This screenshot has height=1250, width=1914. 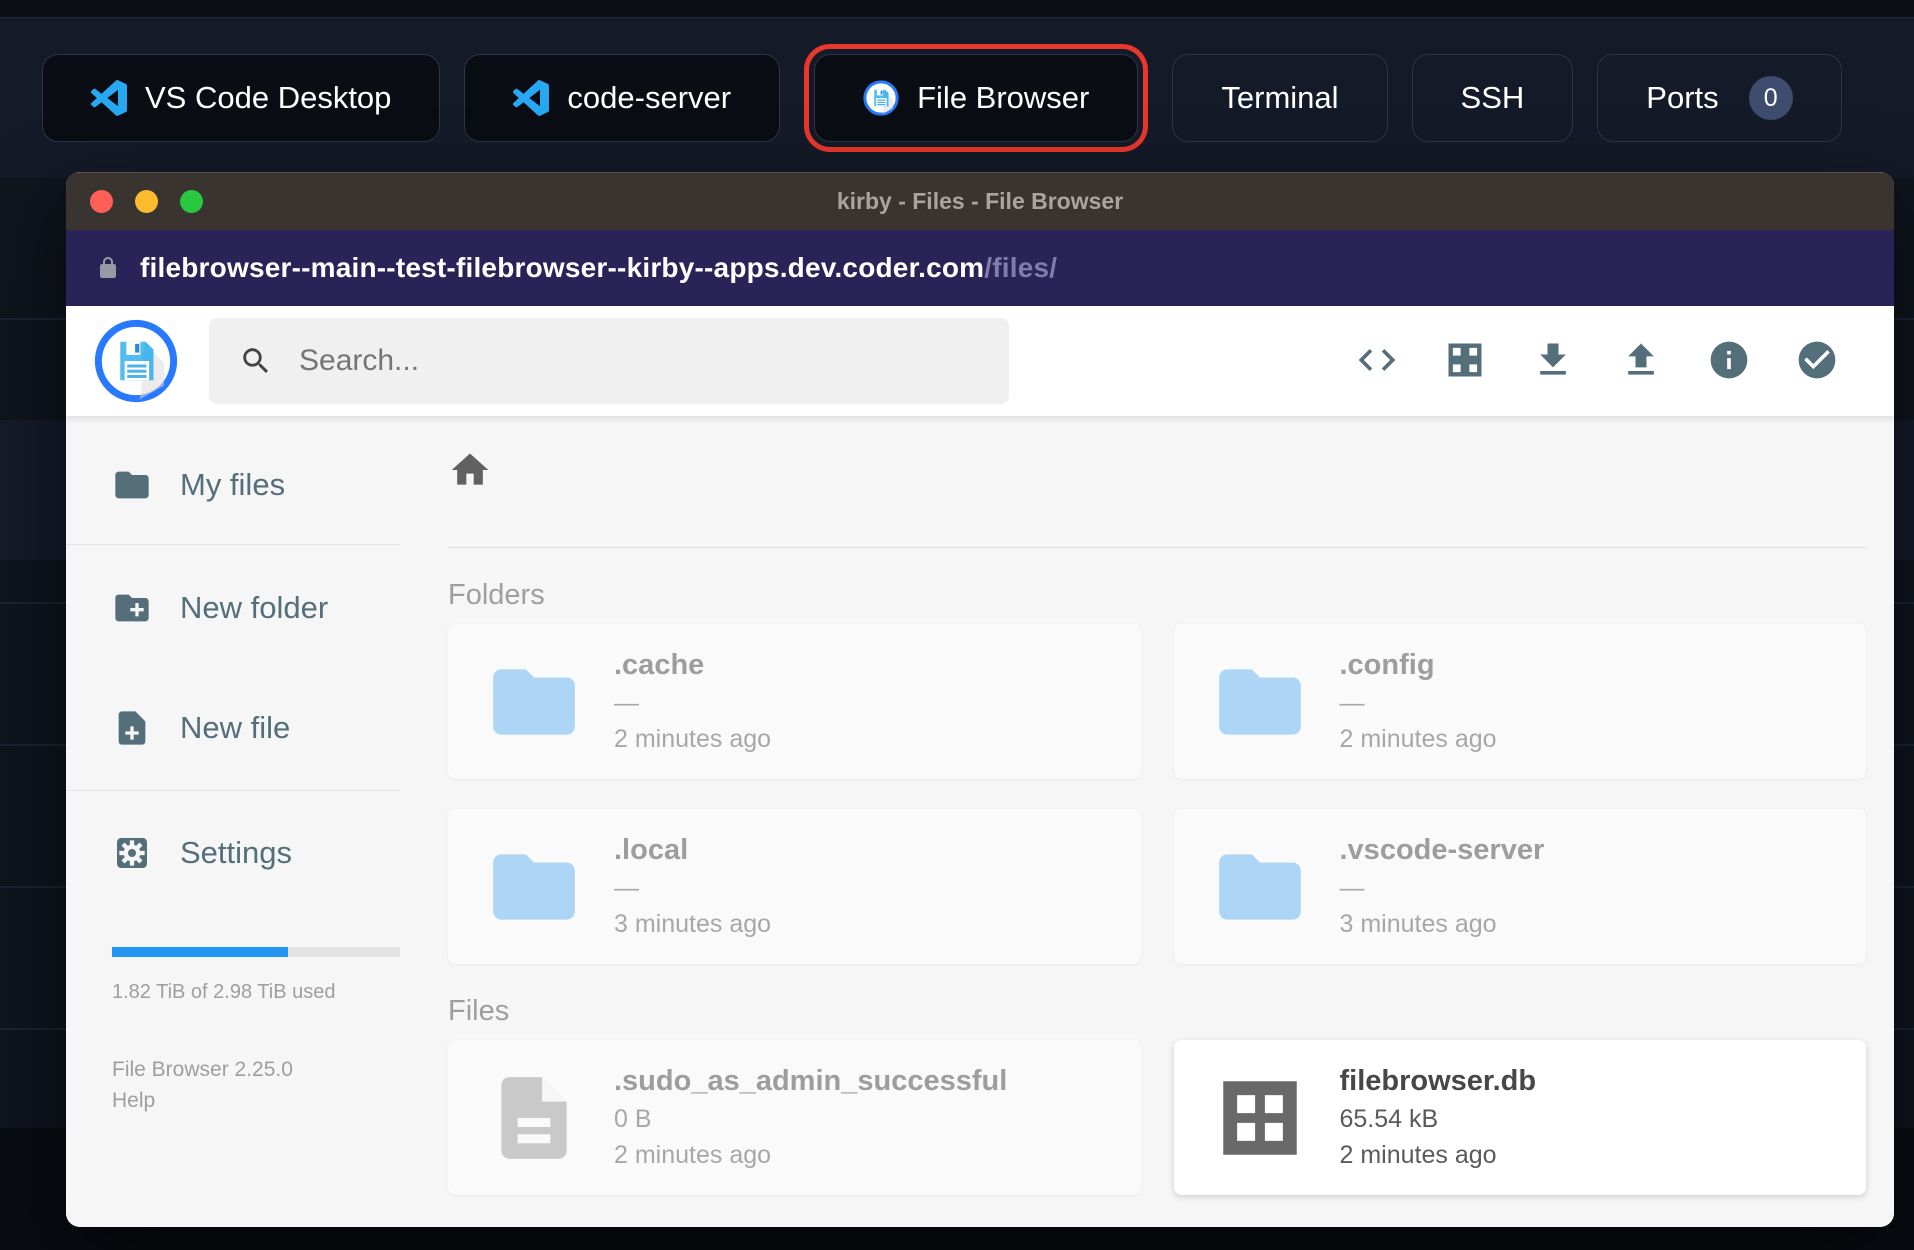 I want to click on item-details: .vscode-server — 3 minutes ago, so click(x=1442, y=886).